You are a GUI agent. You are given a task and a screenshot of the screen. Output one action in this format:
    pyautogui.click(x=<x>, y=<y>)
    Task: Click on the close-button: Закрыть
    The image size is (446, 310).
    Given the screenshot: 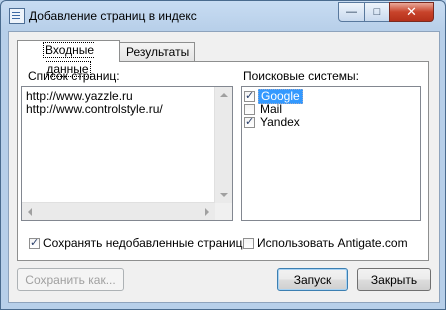 What is the action you would take?
    pyautogui.click(x=394, y=279)
    